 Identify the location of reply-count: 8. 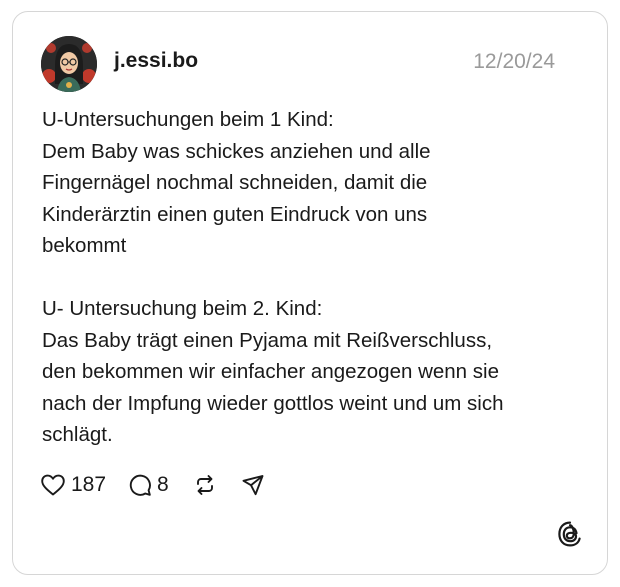
(163, 484).